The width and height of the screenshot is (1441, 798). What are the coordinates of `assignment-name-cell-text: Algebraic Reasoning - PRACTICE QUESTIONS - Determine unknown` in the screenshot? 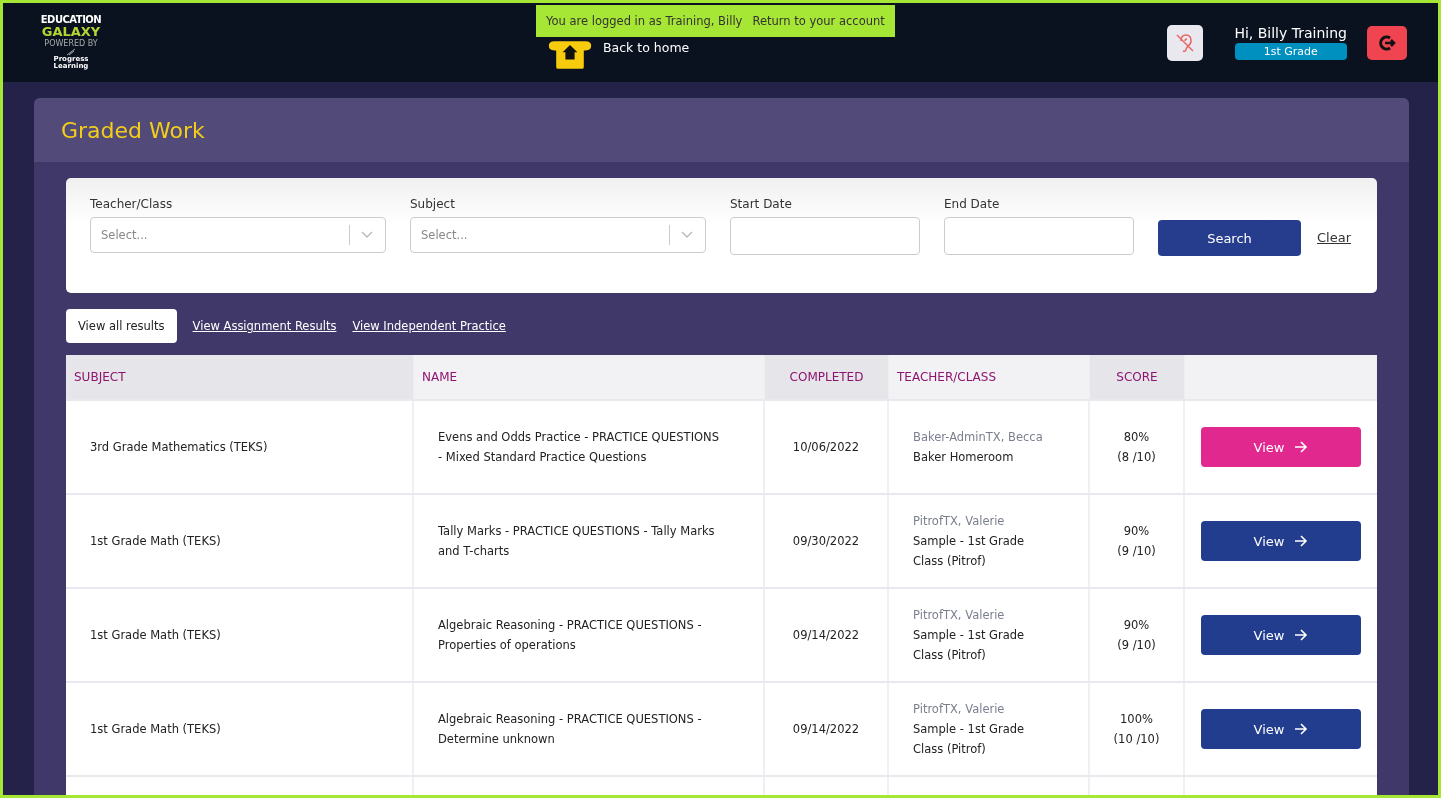 It's located at (570, 729).